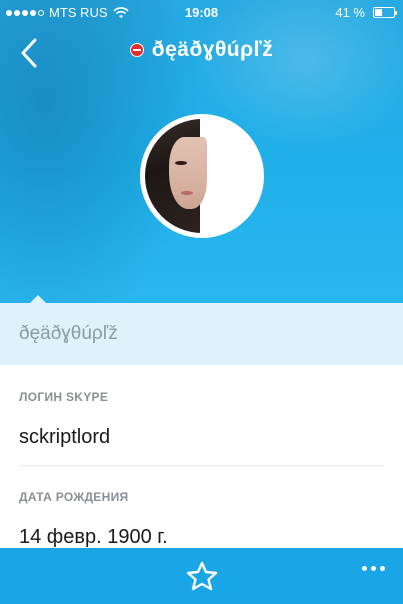 This screenshot has height=604, width=403. I want to click on display-name-band: ðęäðɣθúρľž, so click(201, 330).